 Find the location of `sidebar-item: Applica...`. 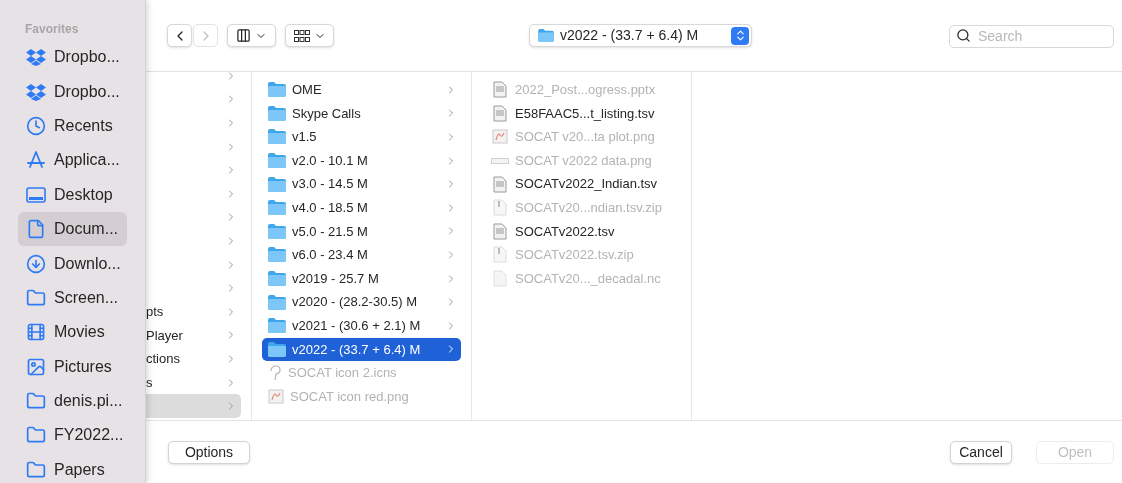

sidebar-item: Applica... is located at coordinates (72, 160).